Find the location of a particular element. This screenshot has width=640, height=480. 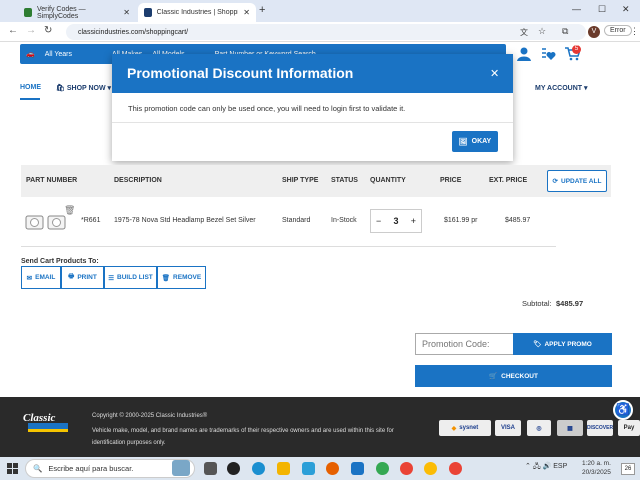

send-cart-label: Send Cart Products To: is located at coordinates (60, 261).